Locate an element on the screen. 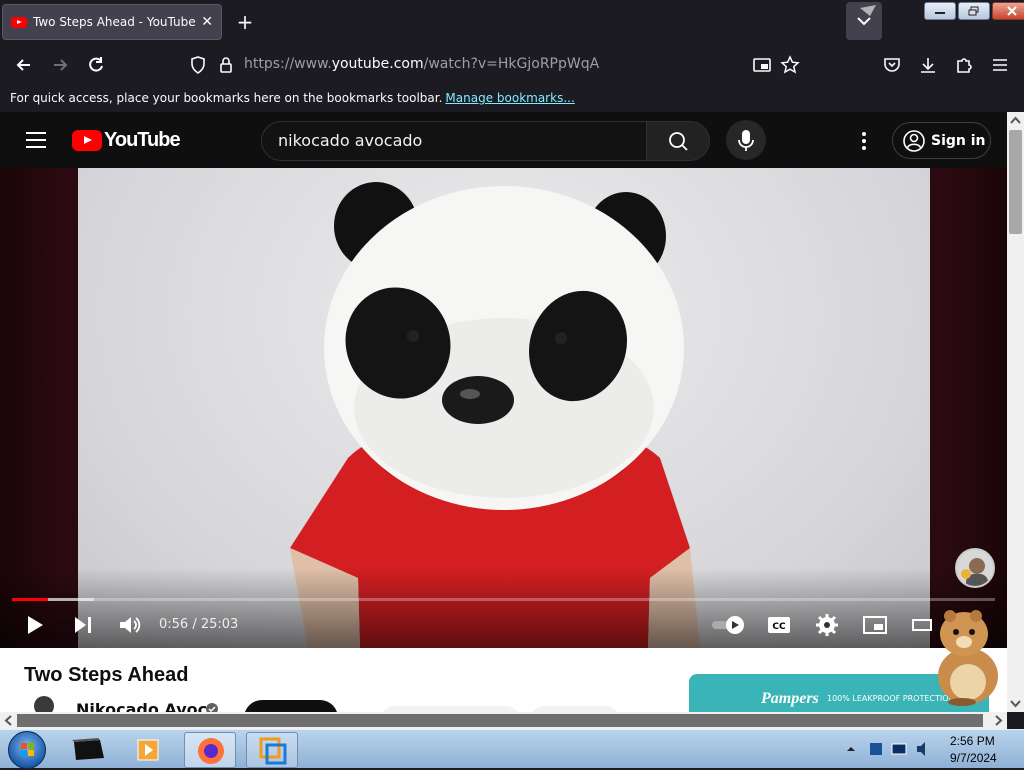 The height and width of the screenshot is (770, 1024). minimize-button is located at coordinates (940, 11).